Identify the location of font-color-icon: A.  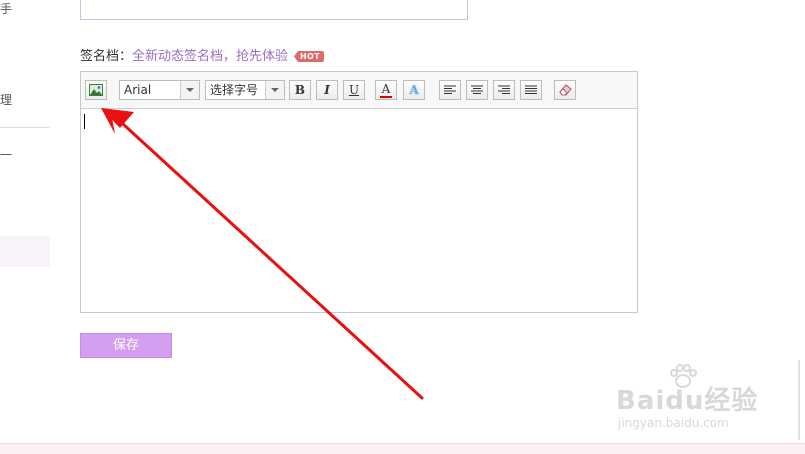
(386, 88).